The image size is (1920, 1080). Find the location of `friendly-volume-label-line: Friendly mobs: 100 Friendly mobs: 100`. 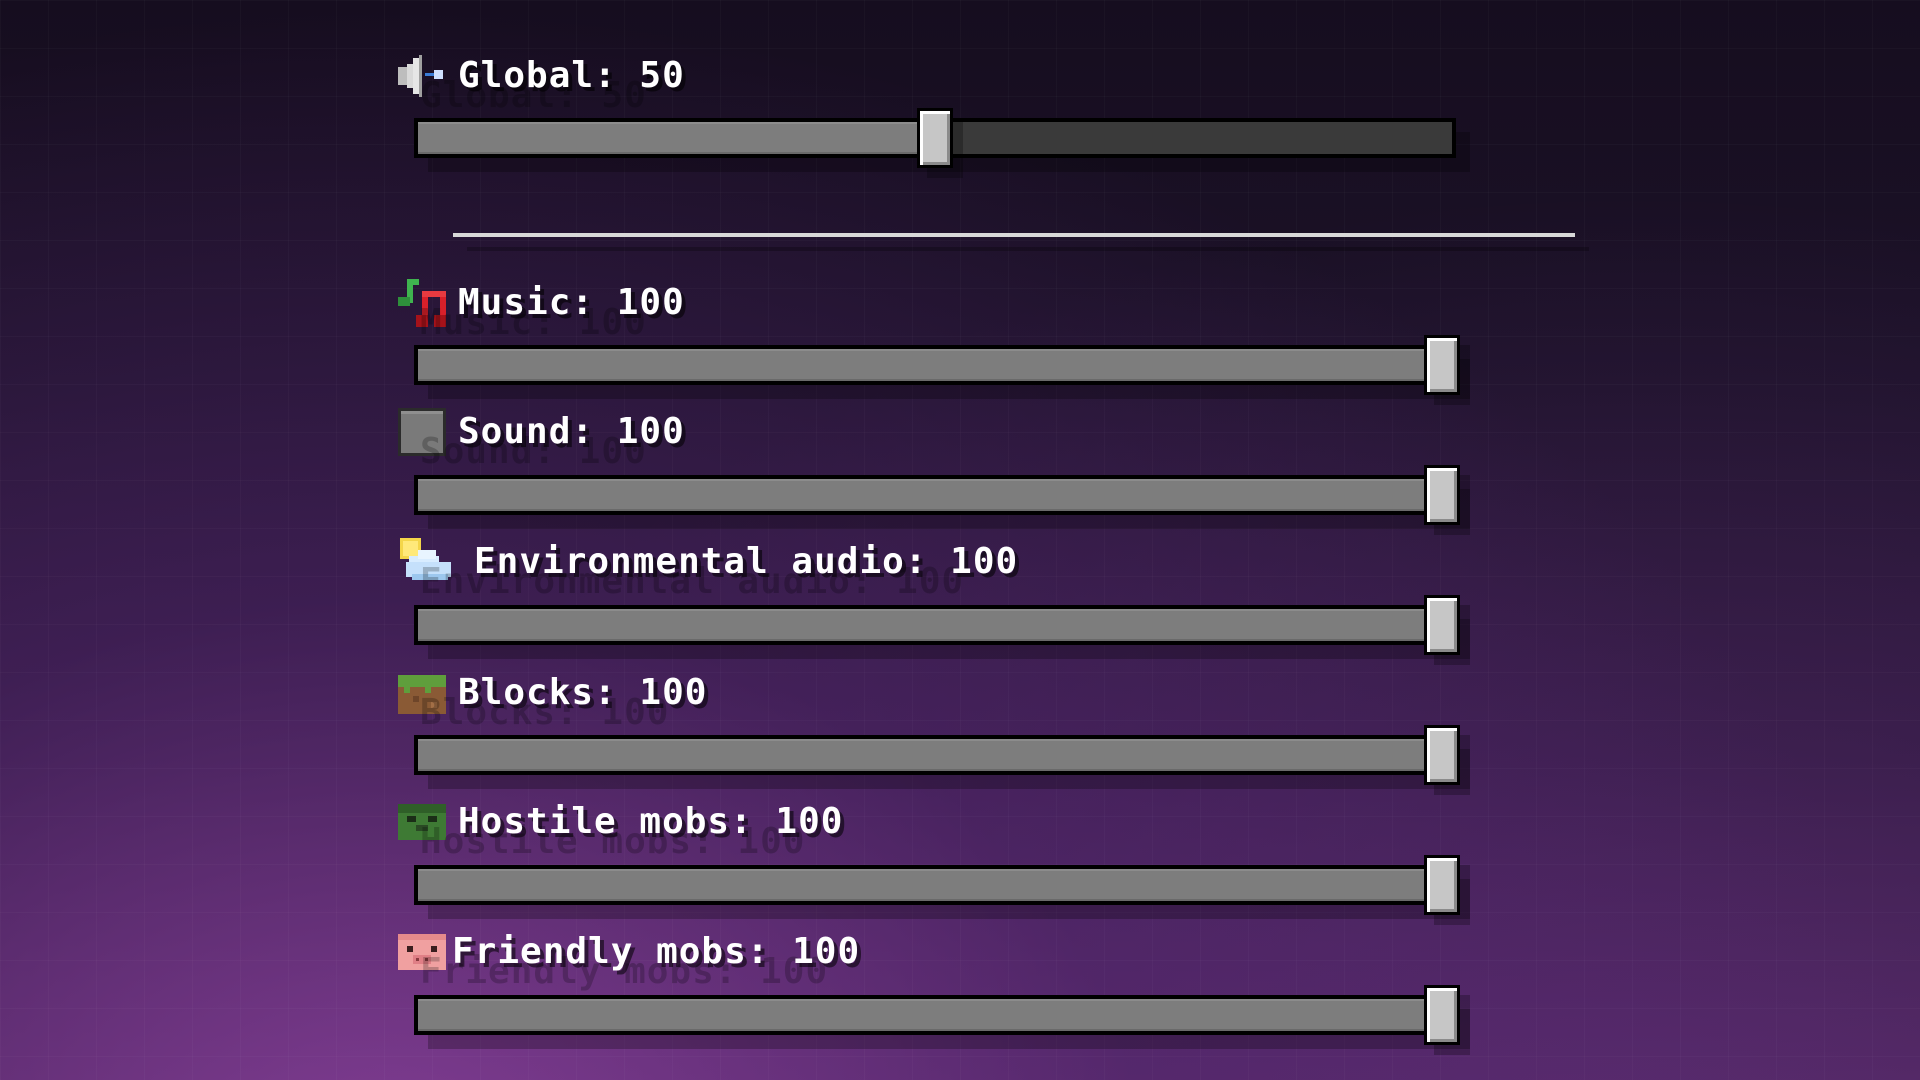

friendly-volume-label-line: Friendly mobs: 100 Friendly mobs: 100 is located at coordinates (629, 959).